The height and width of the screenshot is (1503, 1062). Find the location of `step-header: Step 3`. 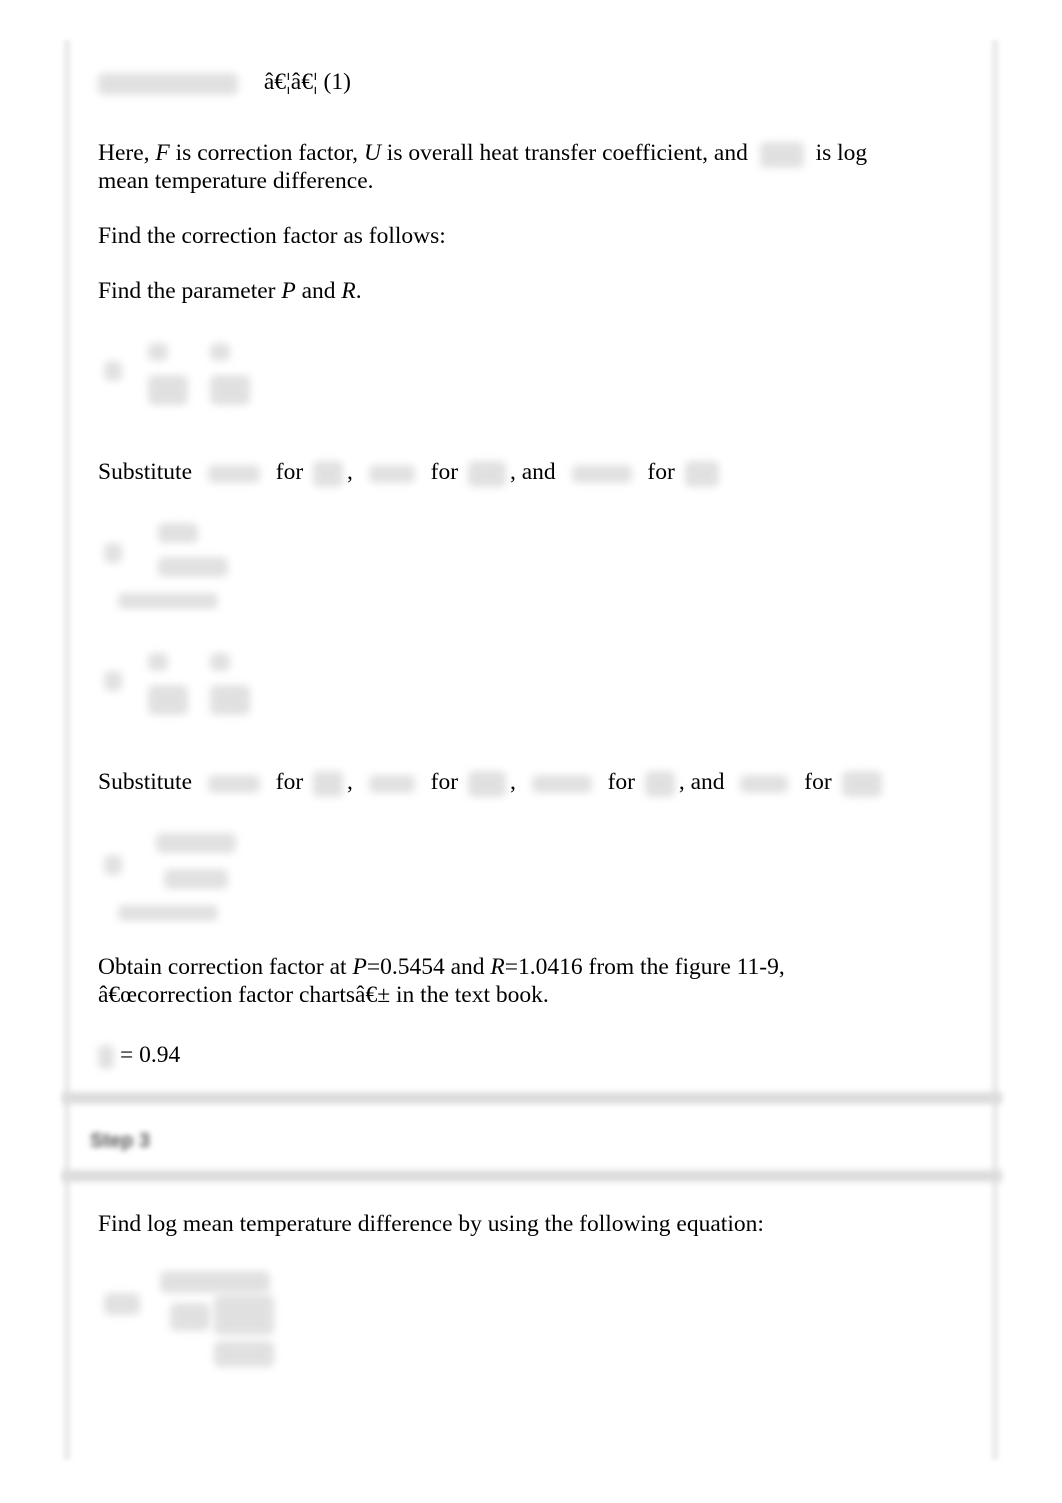

step-header: Step 3 is located at coordinates (532, 1137).